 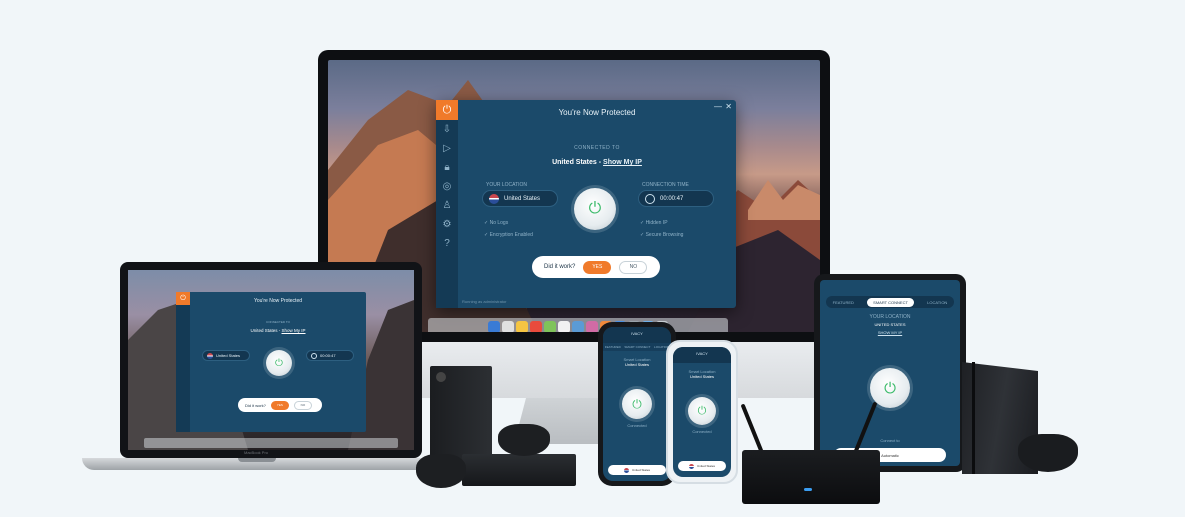 What do you see at coordinates (511, 235) in the screenshot?
I see `check-label: Encryption Enabled` at bounding box center [511, 235].